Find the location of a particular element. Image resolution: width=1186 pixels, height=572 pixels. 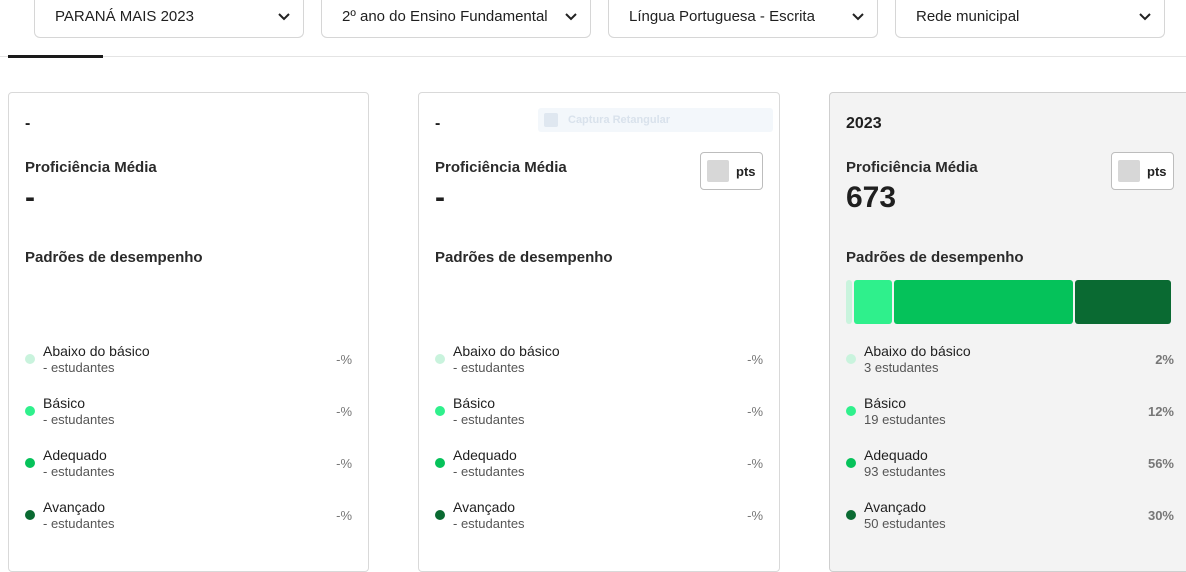

edition-select: PARANÁ MAIS 2023 is located at coordinates (169, 19).